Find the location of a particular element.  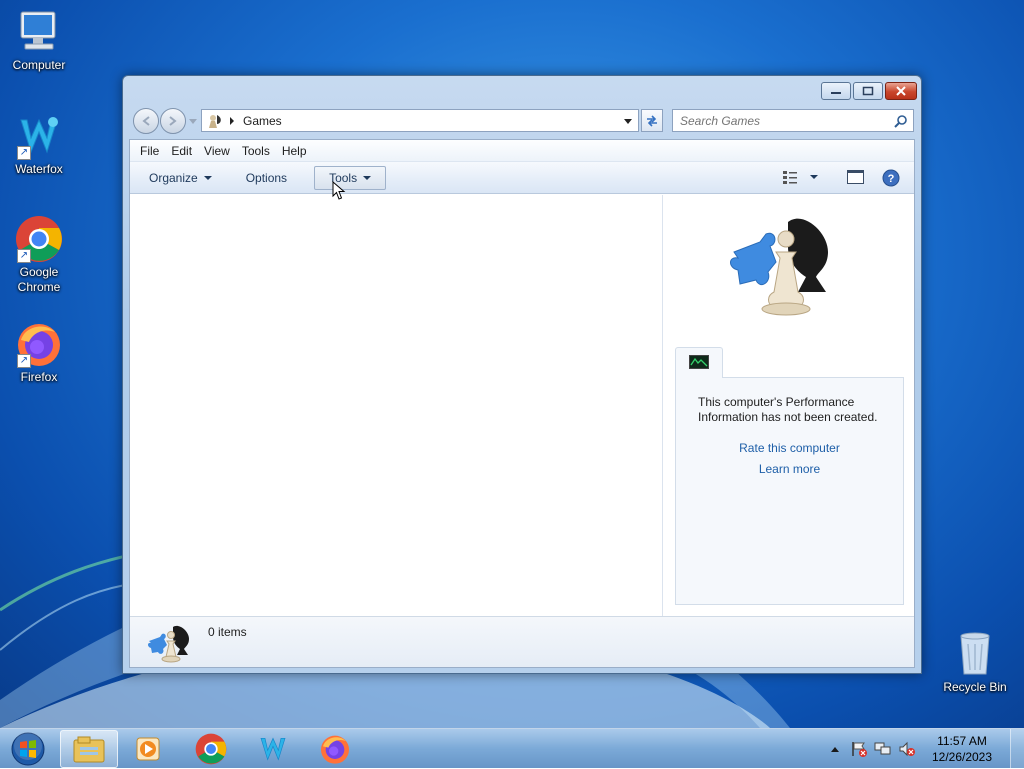

refresh-button is located at coordinates (652, 120).